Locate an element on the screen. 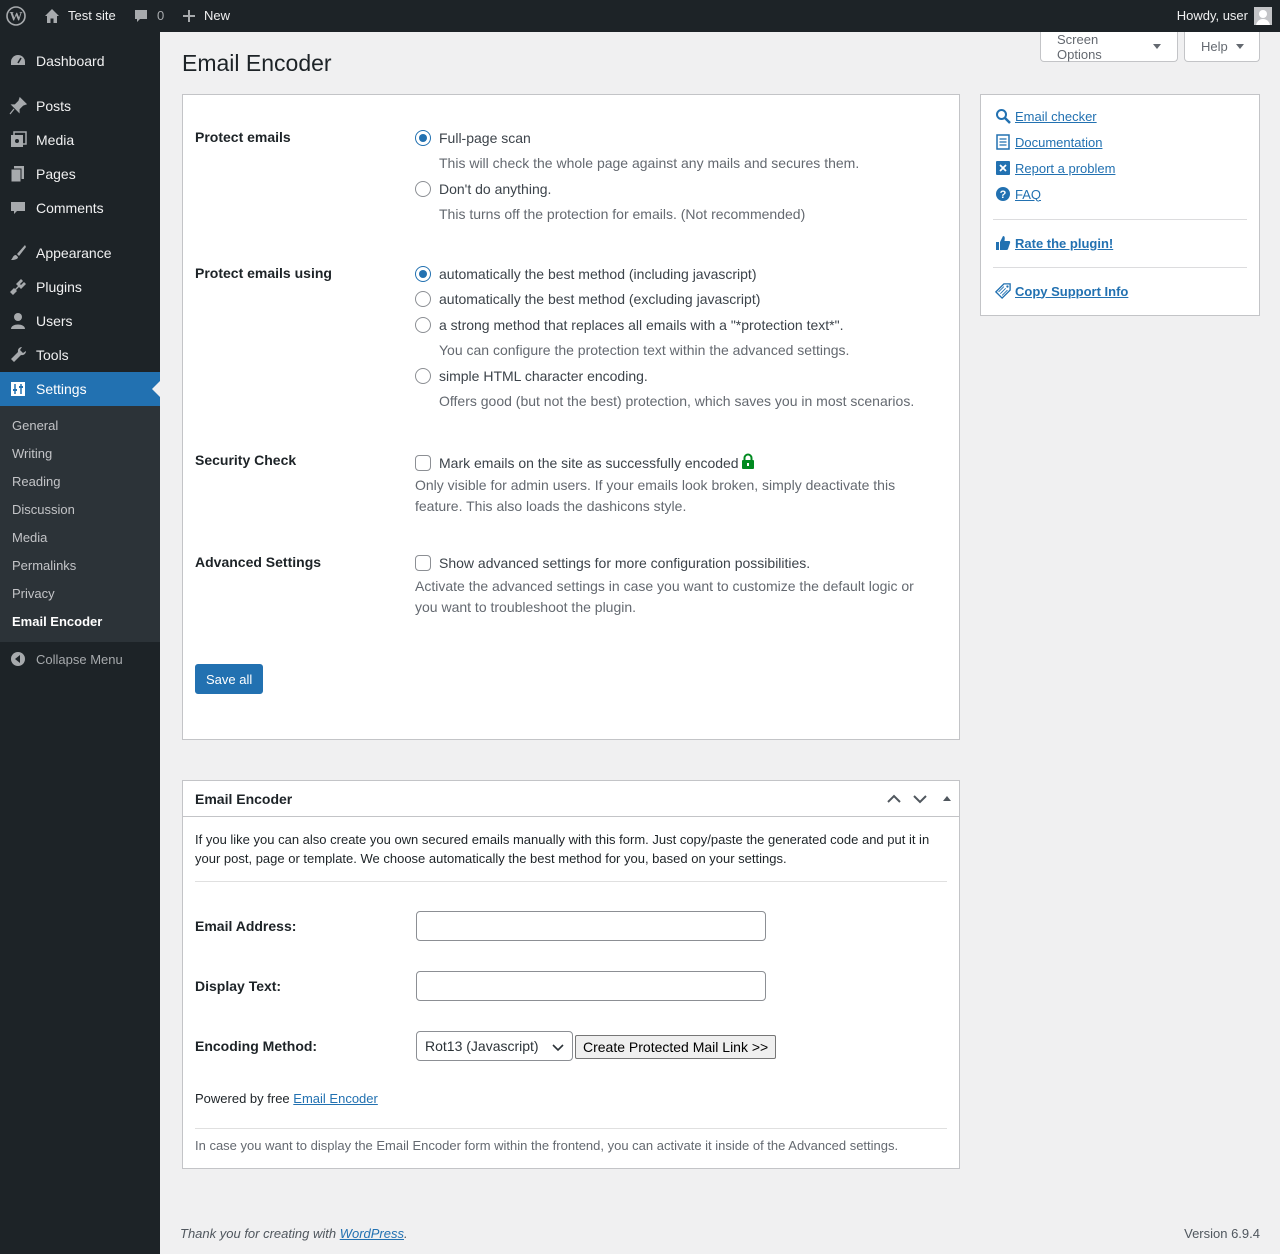 The height and width of the screenshot is (1254, 1280). select-value: Rot13 (Javascript) is located at coordinates (482, 1046).